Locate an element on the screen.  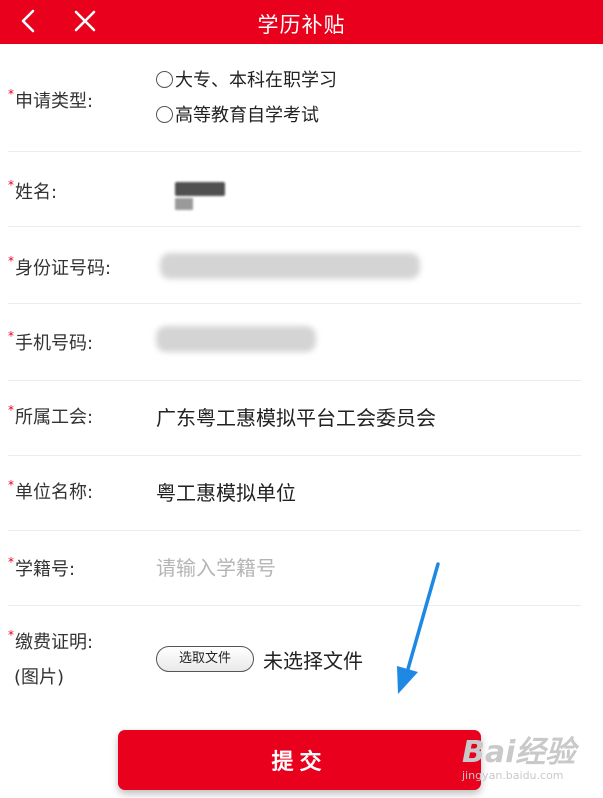
union-value: 广东粤工惠模拟平台工会委员会 is located at coordinates (296, 416).